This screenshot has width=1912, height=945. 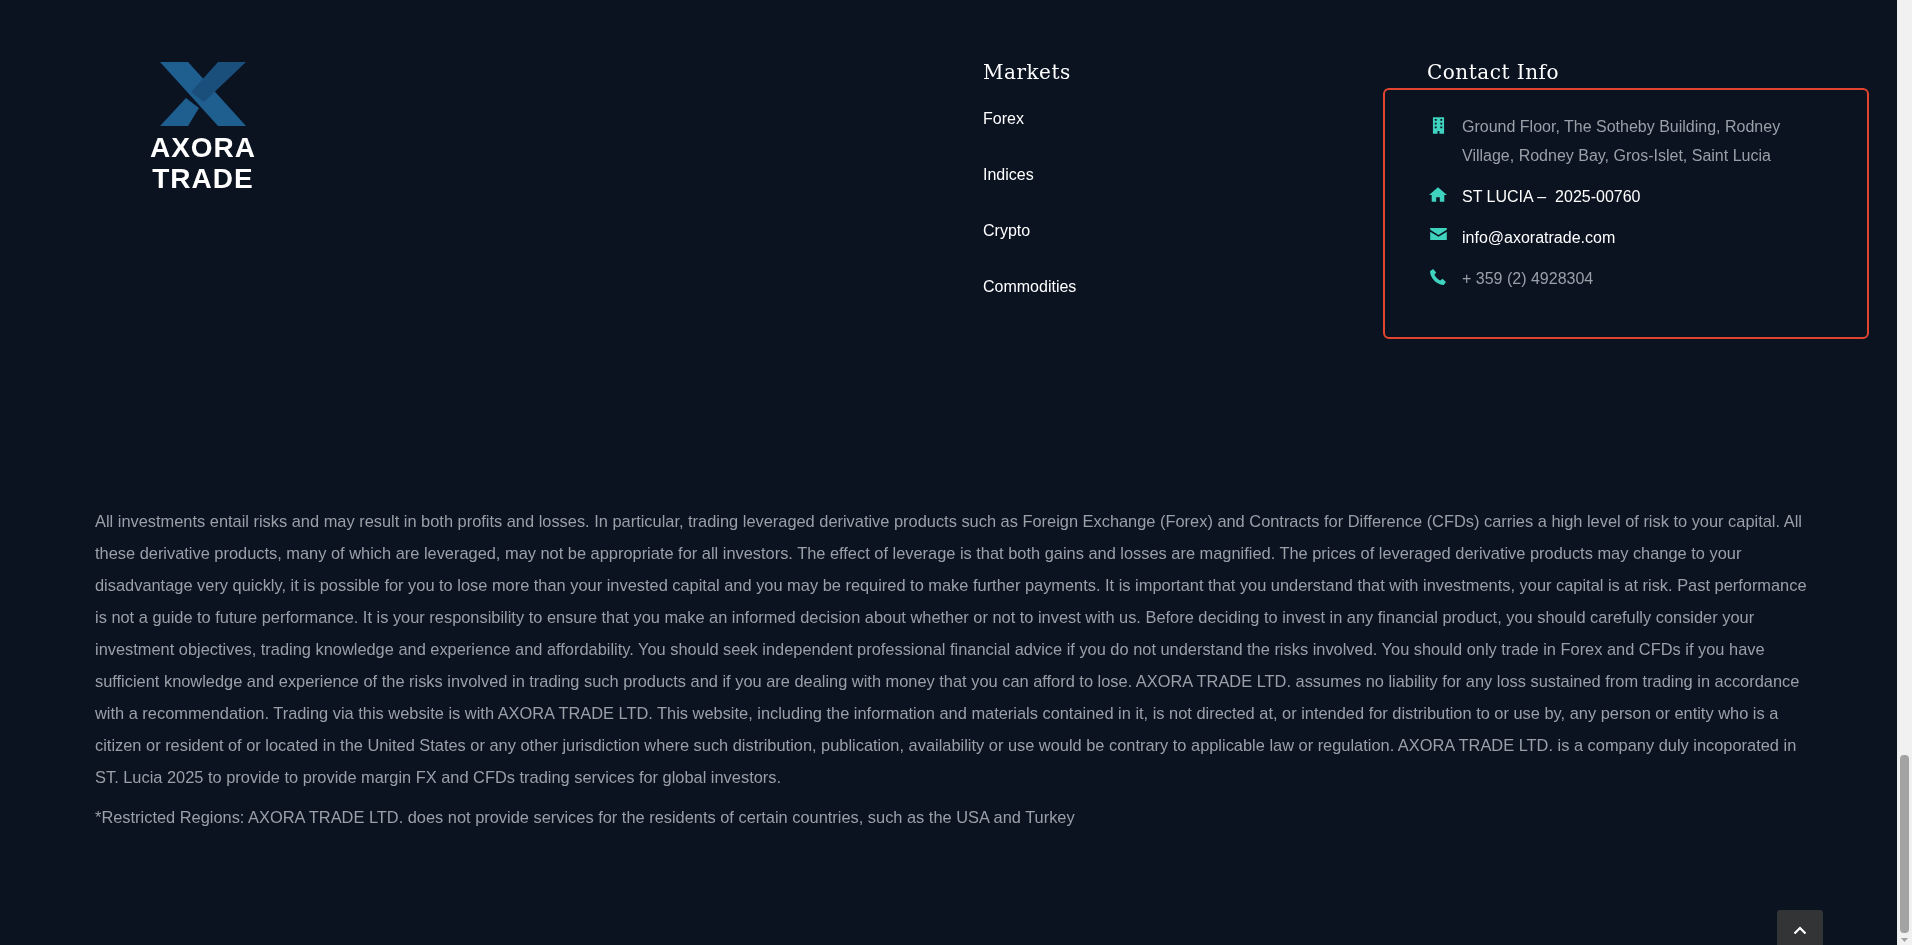 What do you see at coordinates (1438, 194) in the screenshot?
I see `home-icon` at bounding box center [1438, 194].